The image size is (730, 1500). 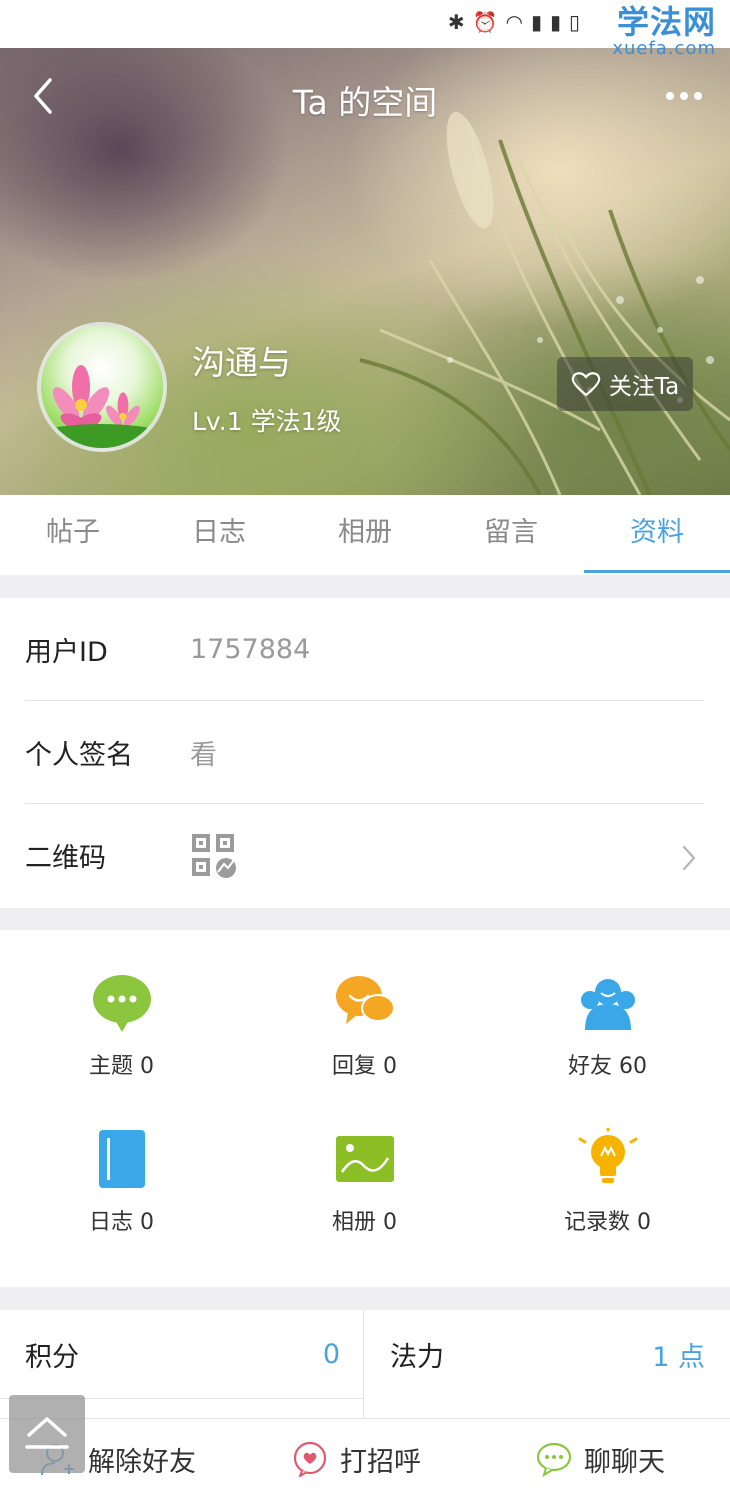 What do you see at coordinates (214, 855) in the screenshot?
I see `qrcode-icon` at bounding box center [214, 855].